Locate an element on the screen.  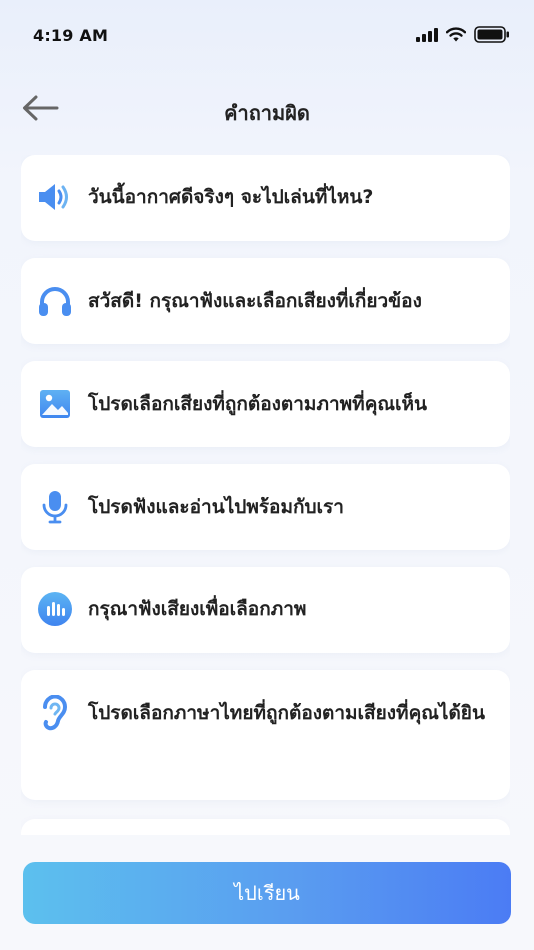
status-bar: 4:19 AM is located at coordinates (267, 36).